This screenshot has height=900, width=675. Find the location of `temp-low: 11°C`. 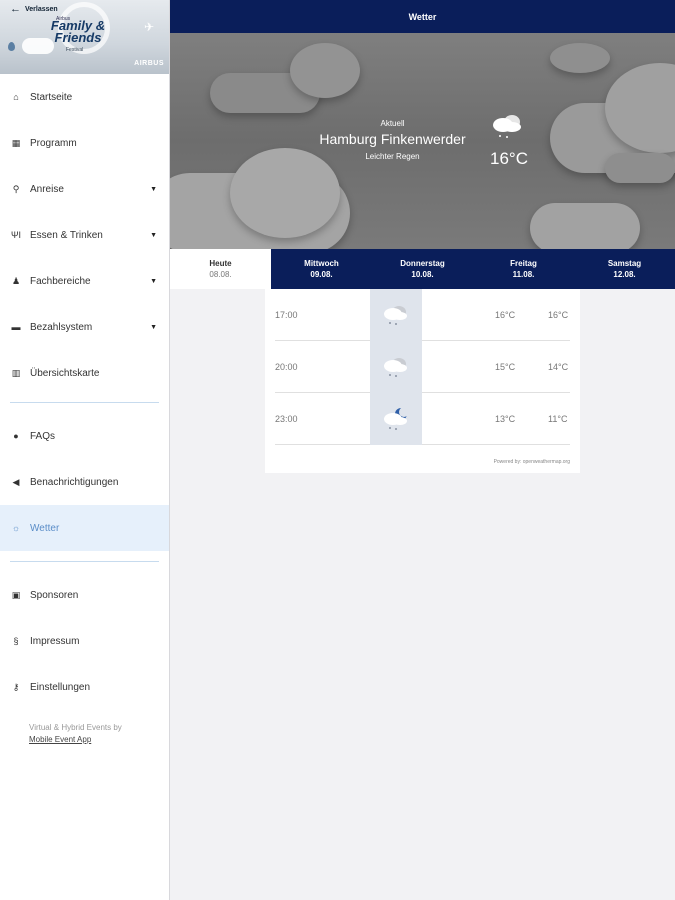

temp-low: 11°C is located at coordinates (558, 418).